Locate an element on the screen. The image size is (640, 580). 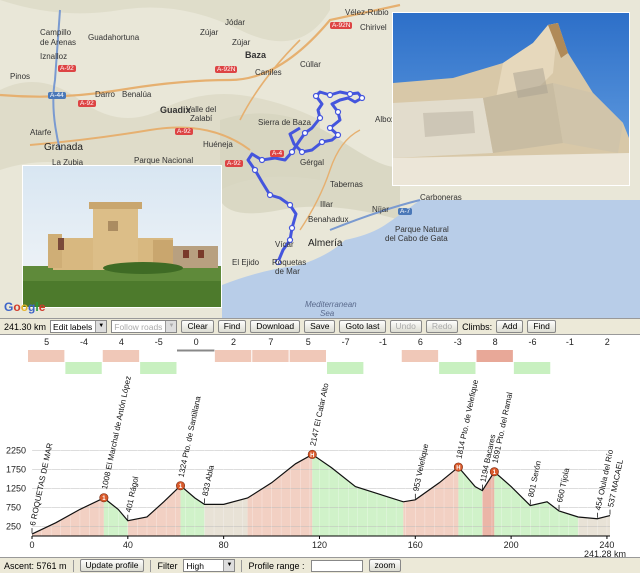
add-climb-button: Add is located at coordinates (510, 326).